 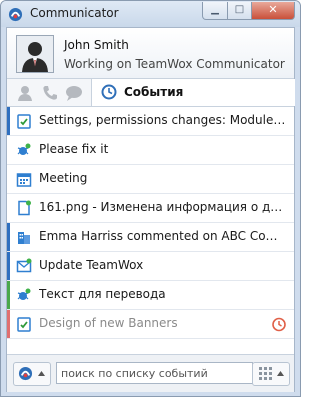 What do you see at coordinates (150, 179) in the screenshot?
I see `event-row: Meeting` at bounding box center [150, 179].